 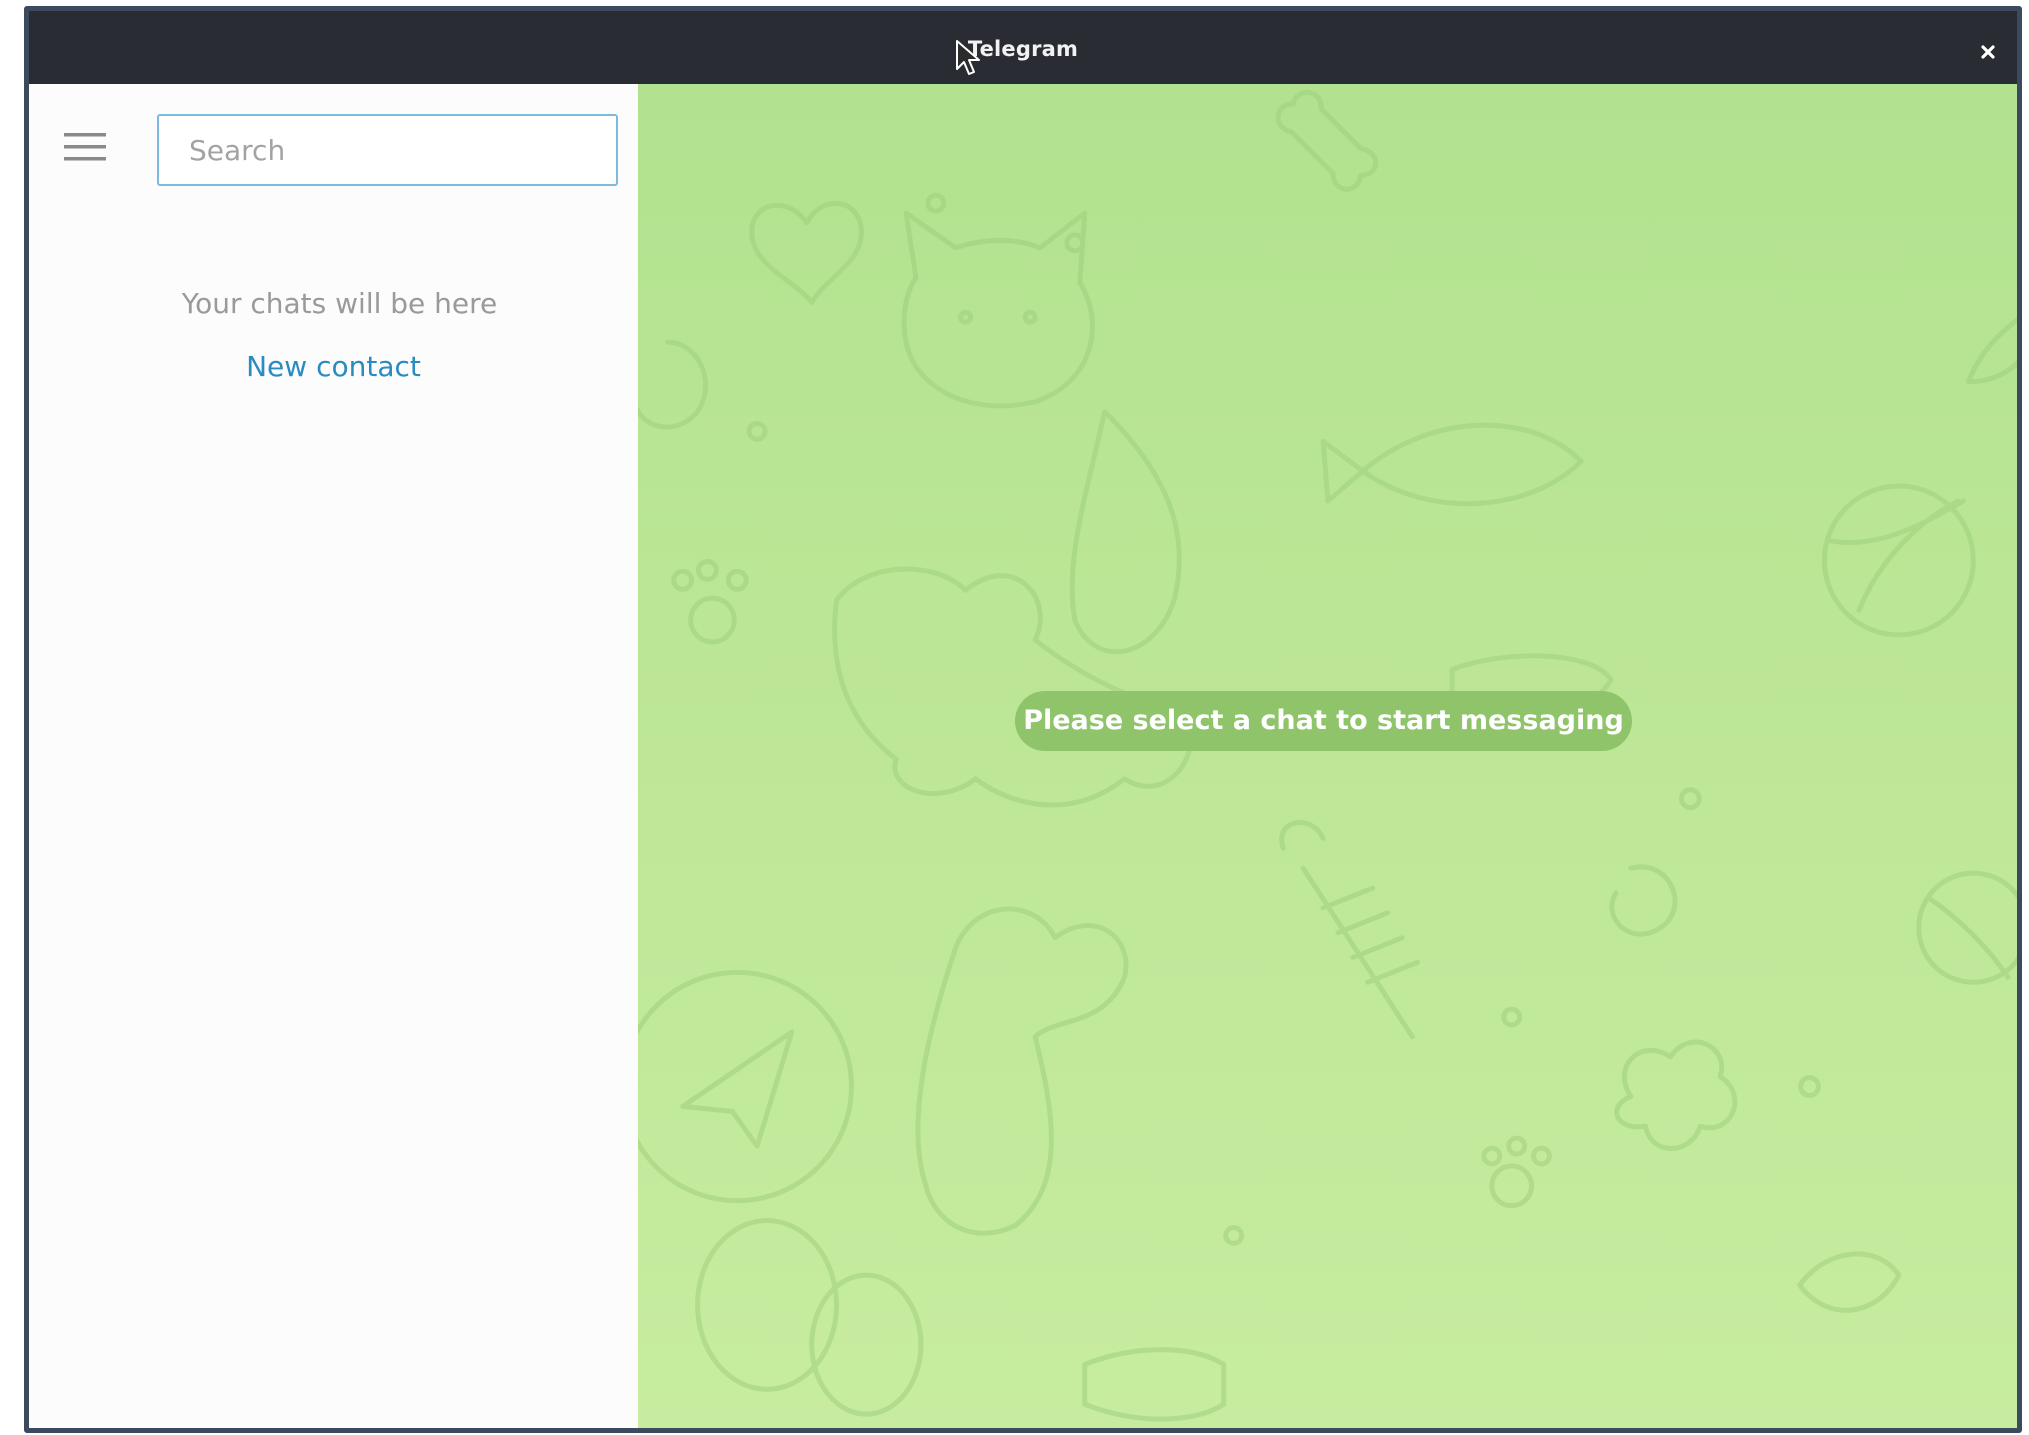 What do you see at coordinates (339, 303) in the screenshot?
I see `empty-chats-message: Your chats will be here` at bounding box center [339, 303].